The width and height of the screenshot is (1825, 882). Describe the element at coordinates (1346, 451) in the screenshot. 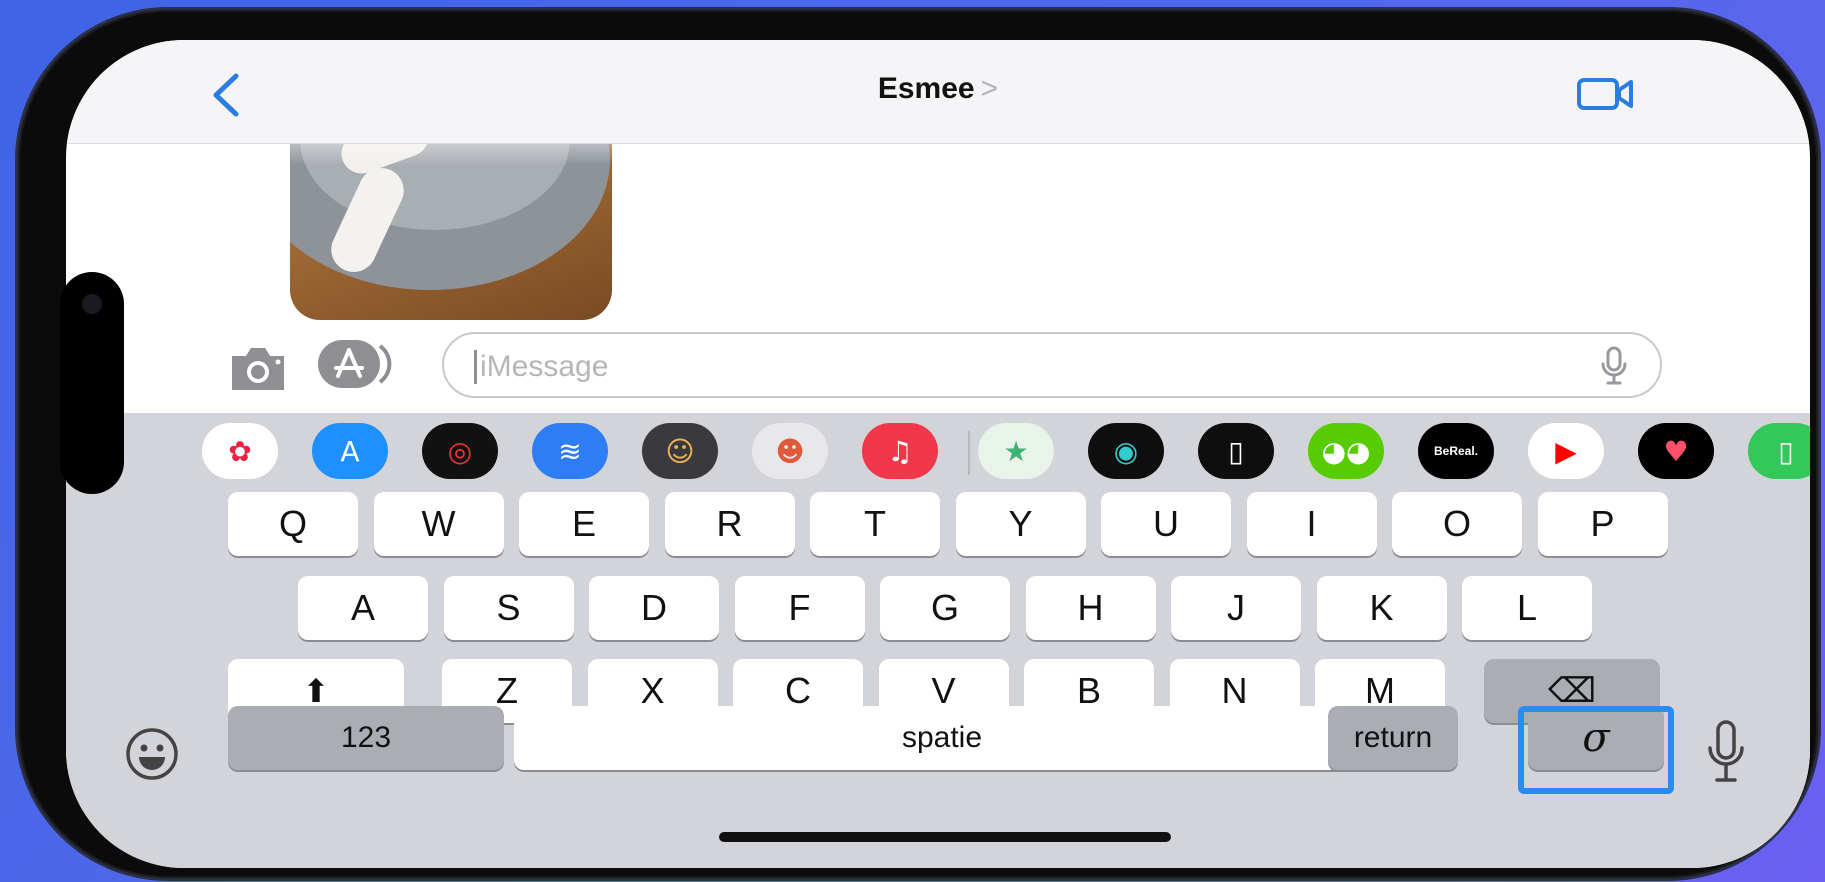

I see `duolingo-app-icon: ◕◕` at that location.